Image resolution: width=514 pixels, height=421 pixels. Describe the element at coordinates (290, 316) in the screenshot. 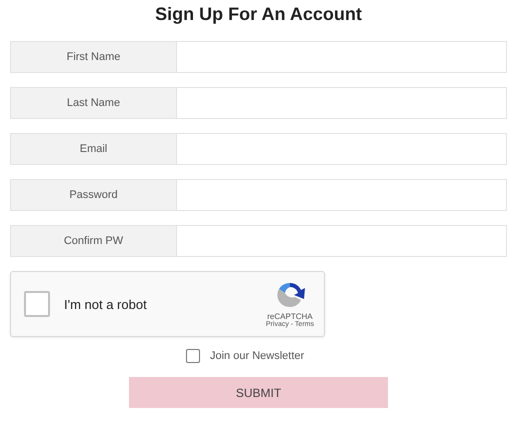

I see `captcha-brand: reCAPTCHA` at that location.